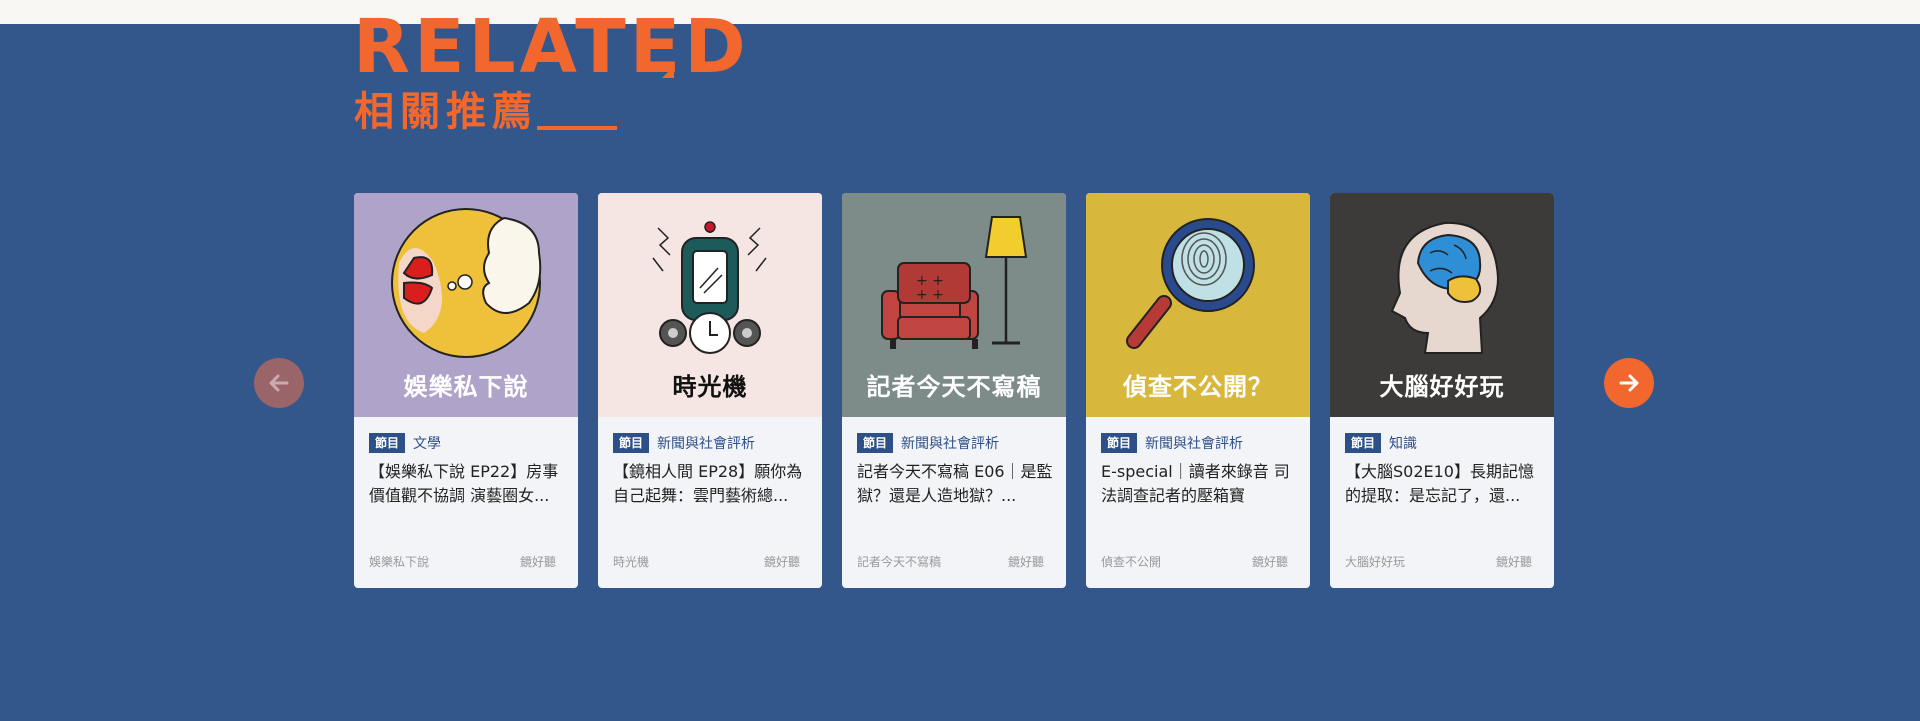 This screenshot has height=721, width=1920. I want to click on card-program: 大腦好好玩, so click(1375, 562).